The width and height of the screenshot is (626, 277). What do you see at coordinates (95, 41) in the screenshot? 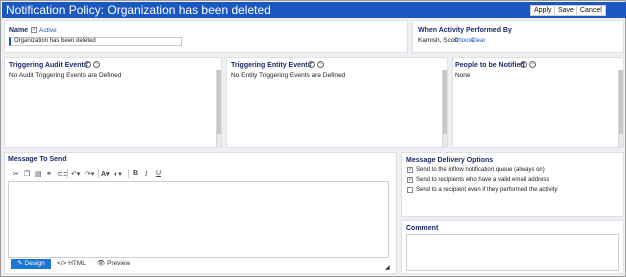
I see `name-input: Organization has been deleted` at bounding box center [95, 41].